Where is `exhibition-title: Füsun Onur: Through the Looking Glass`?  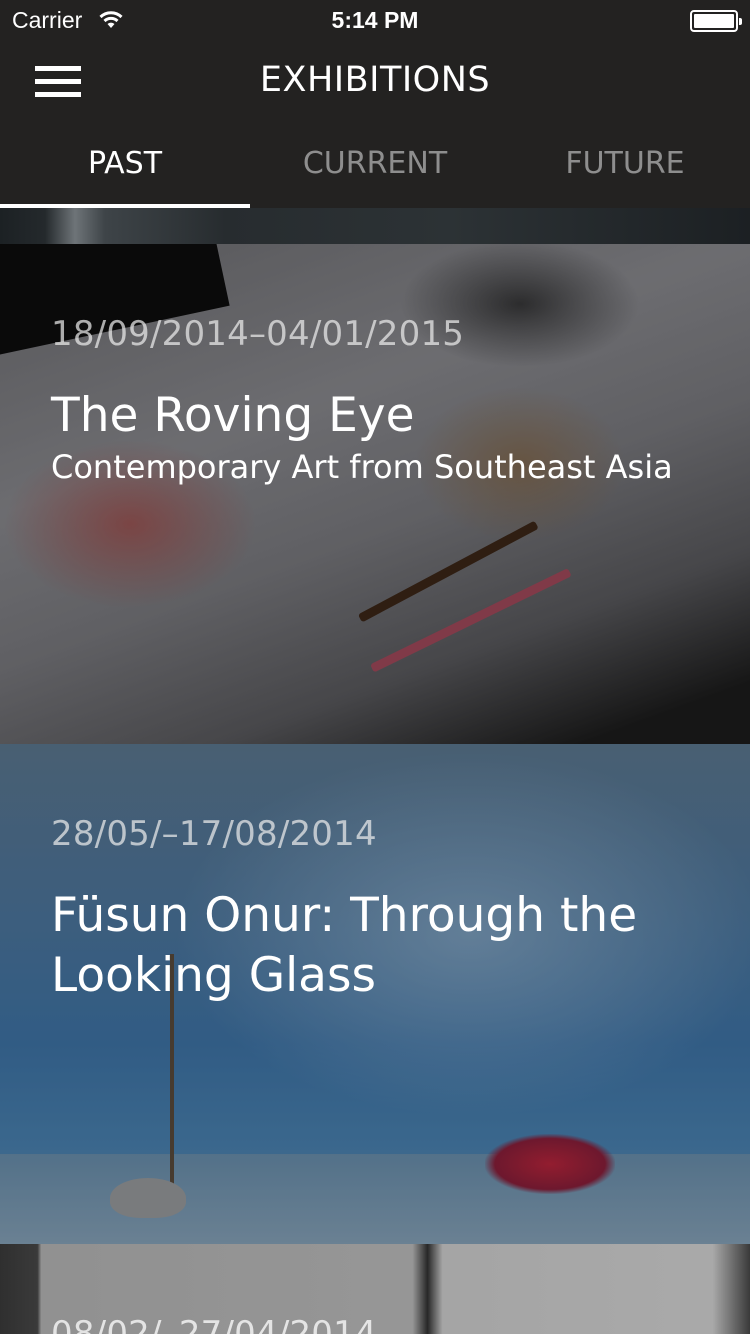
exhibition-title: Füsun Onur: Through the Looking Glass is located at coordinates (344, 945).